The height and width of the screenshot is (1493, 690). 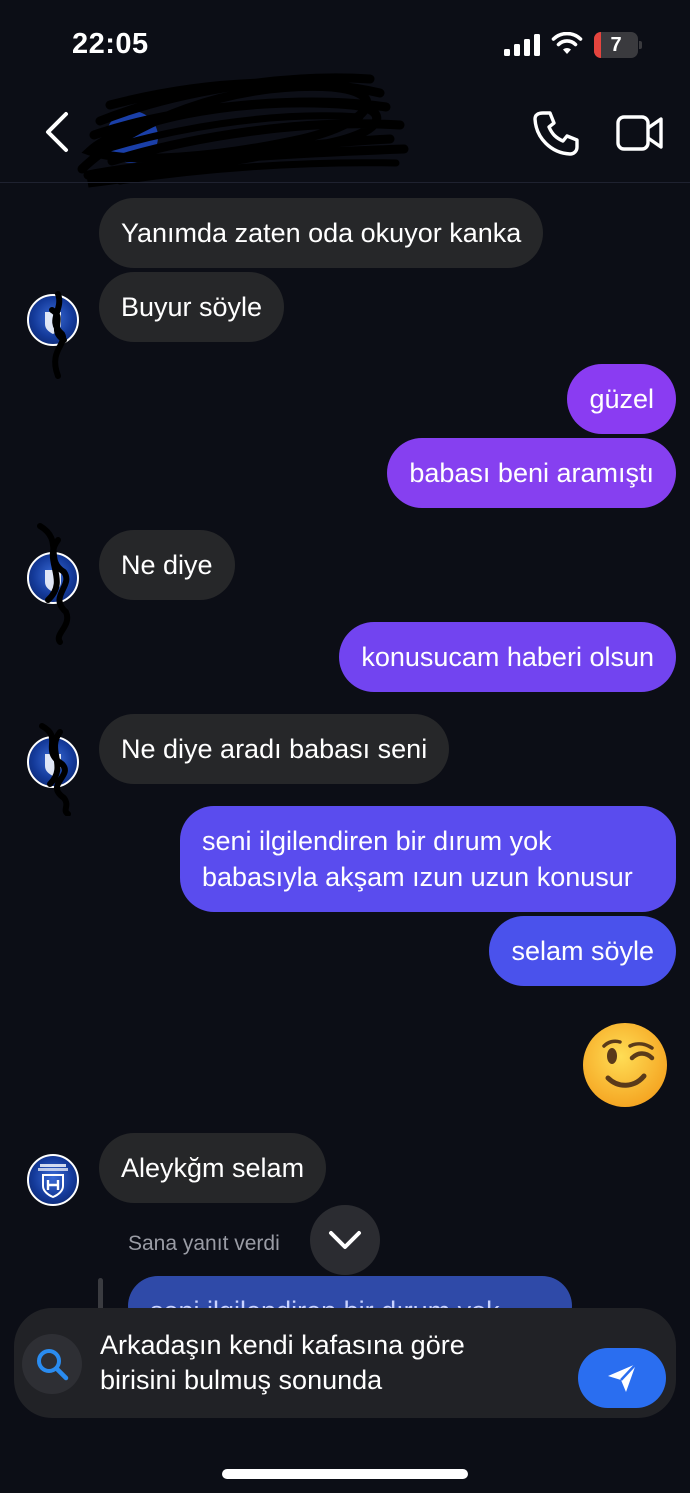 I want to click on message-incoming: Yanımda zaten oda okuyor kanka, so click(x=321, y=233).